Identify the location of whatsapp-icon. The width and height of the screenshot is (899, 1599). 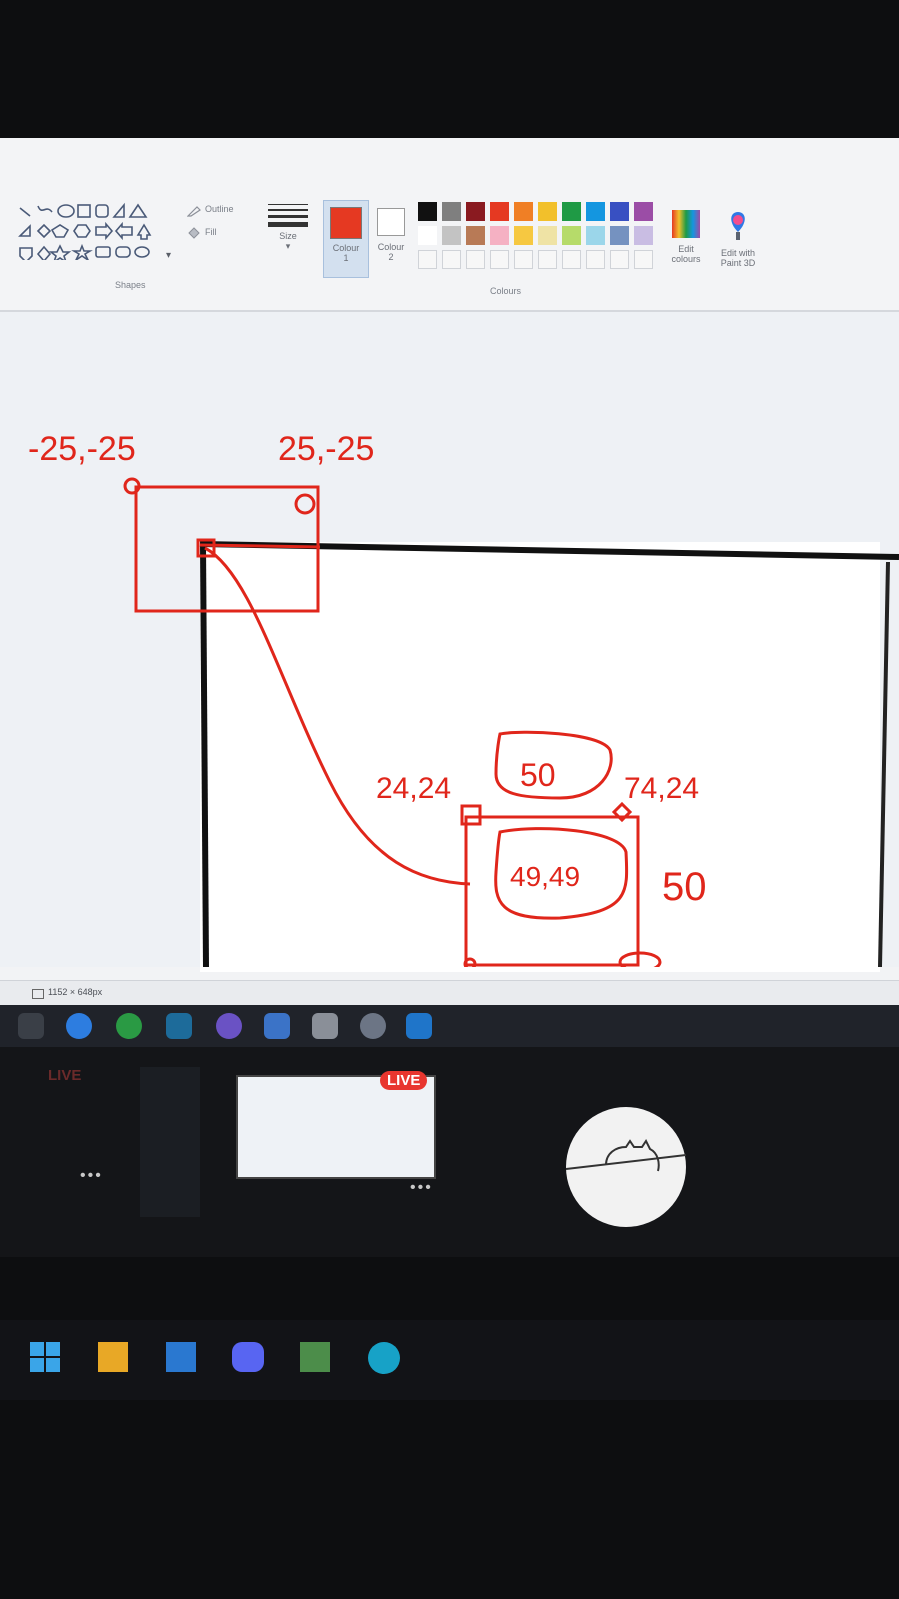
(129, 1026).